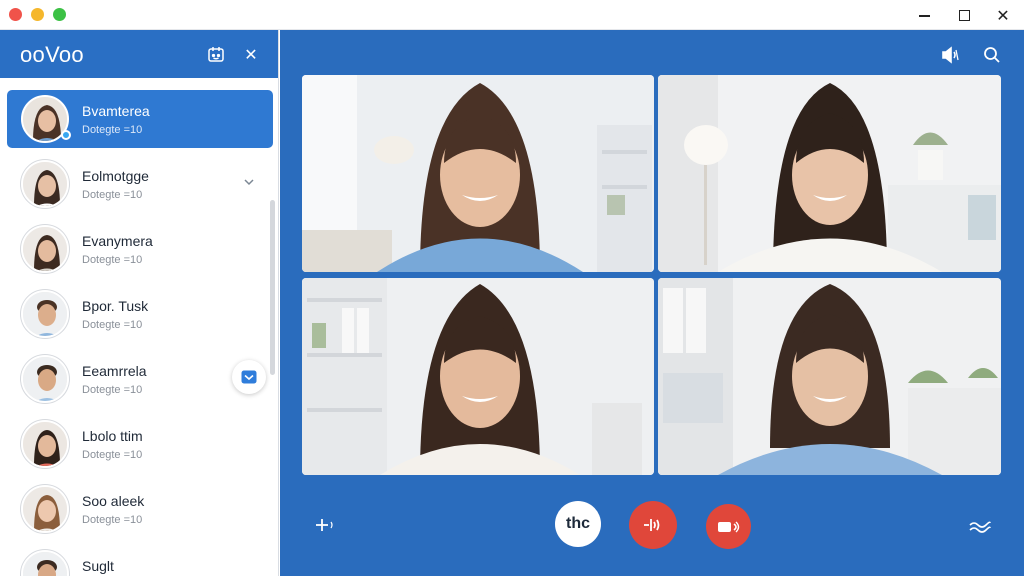 The height and width of the screenshot is (576, 1024). I want to click on contact-name: Bvamterea, so click(116, 111).